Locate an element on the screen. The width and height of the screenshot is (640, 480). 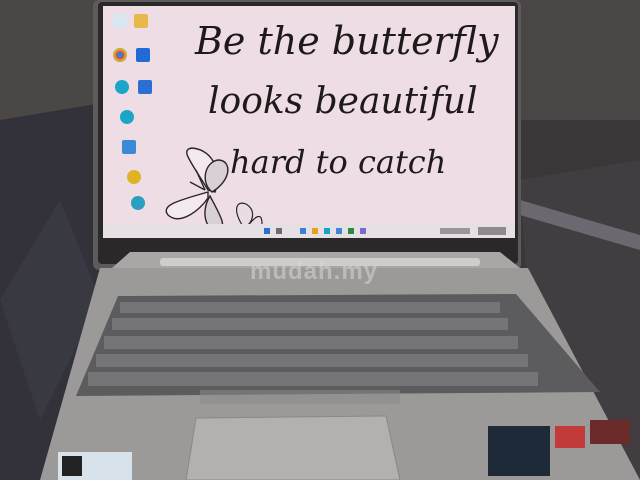
amd-sticker is located at coordinates (570, 437).